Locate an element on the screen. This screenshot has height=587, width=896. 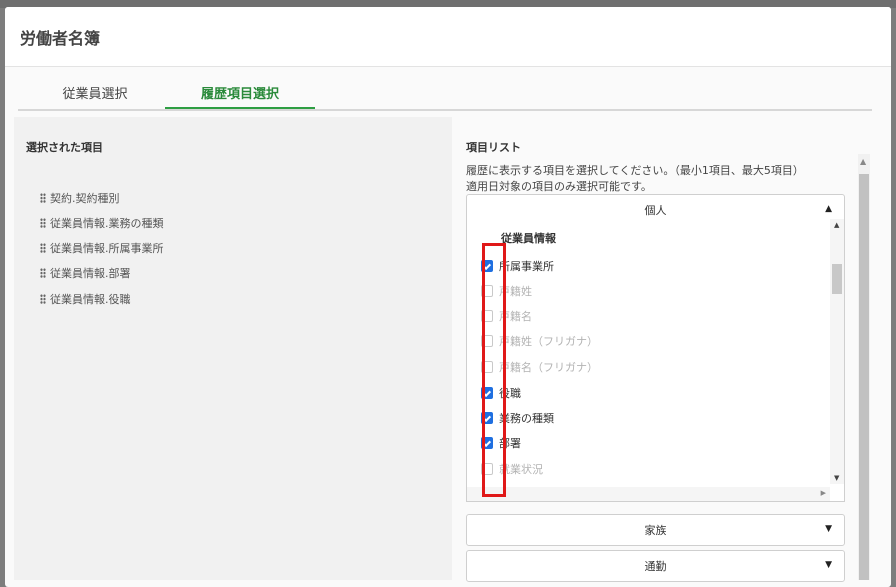
accordion-commute-header: 通勤 ▼ is located at coordinates (655, 566).